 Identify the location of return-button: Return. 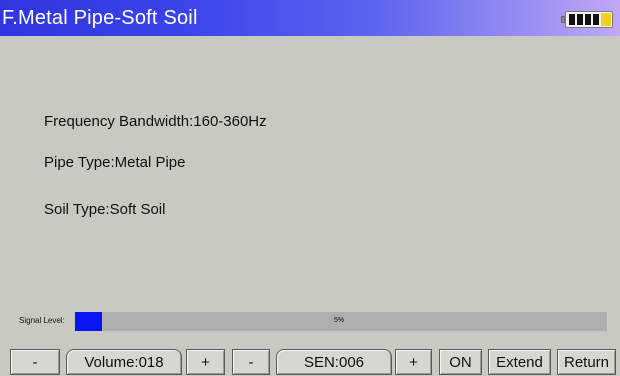
(586, 362).